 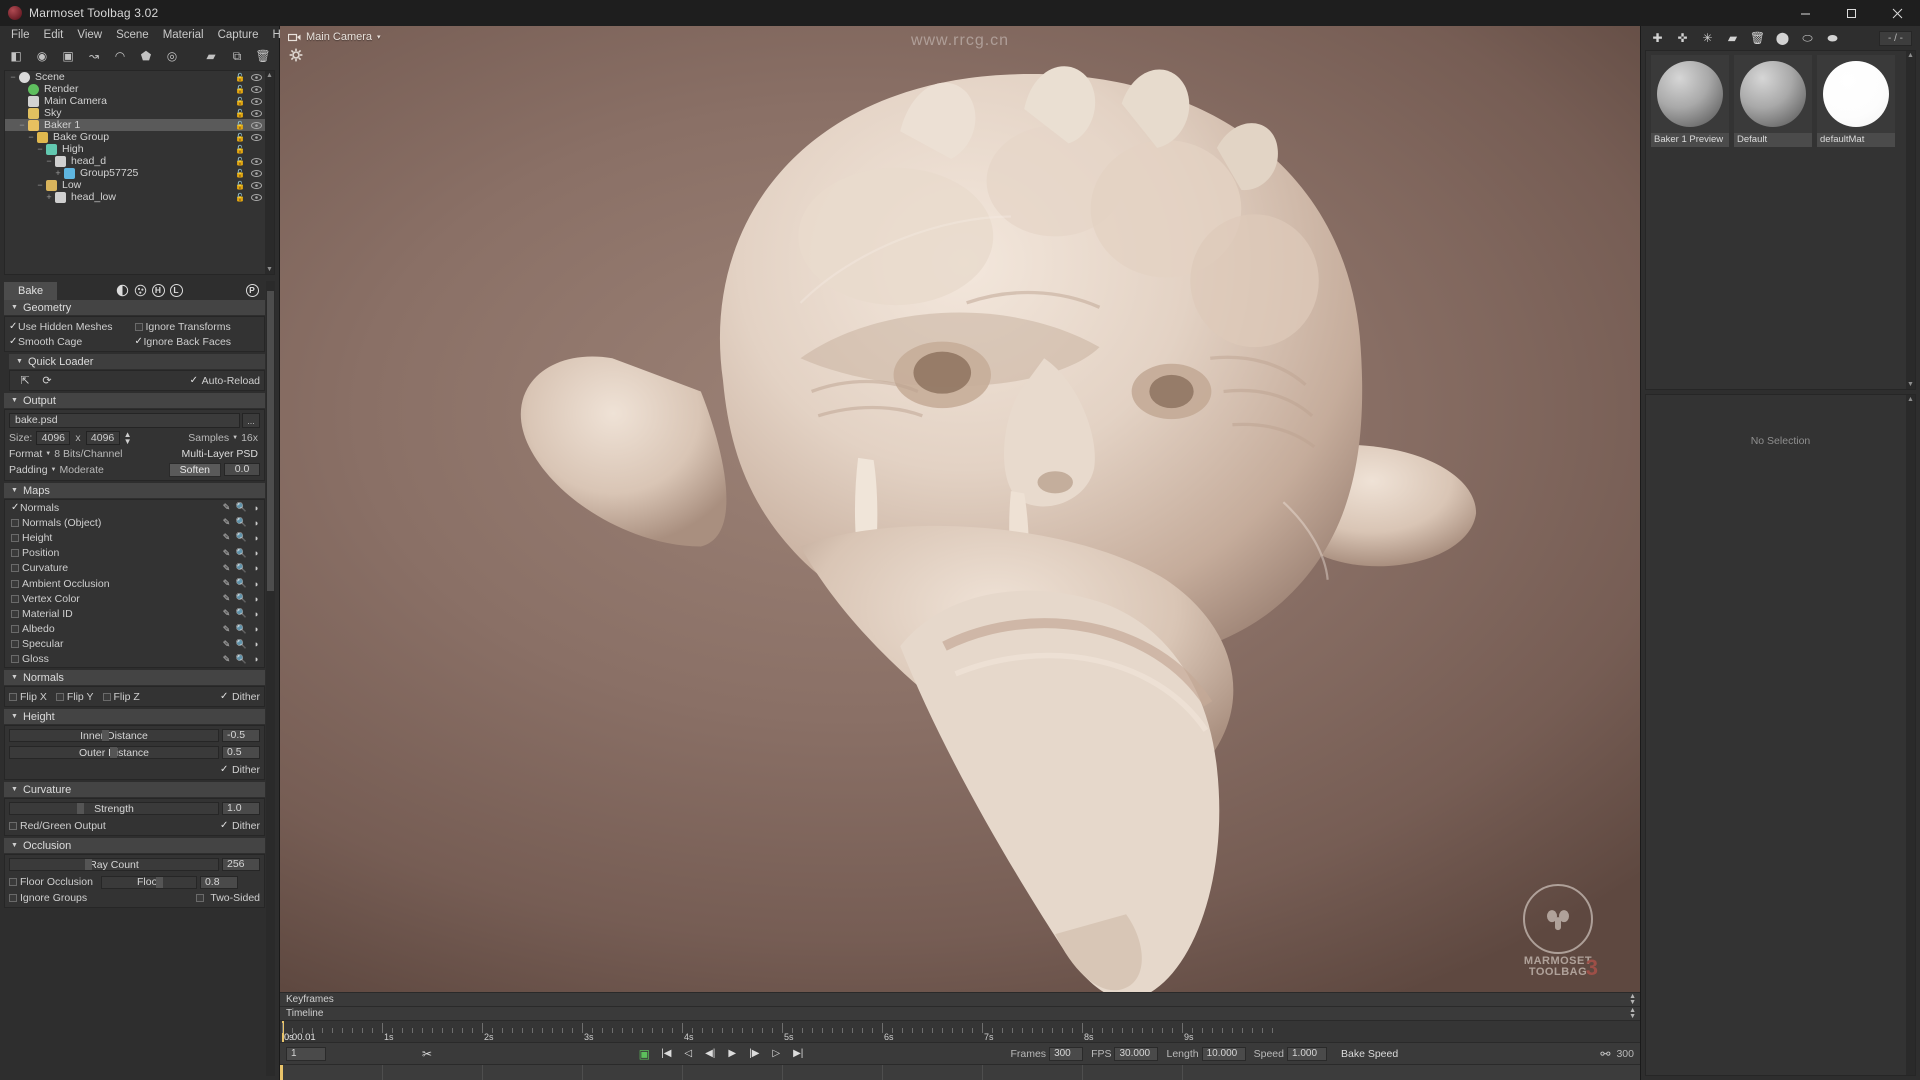 What do you see at coordinates (122, 291) in the screenshot?
I see `bake-preview-toggle-icon` at bounding box center [122, 291].